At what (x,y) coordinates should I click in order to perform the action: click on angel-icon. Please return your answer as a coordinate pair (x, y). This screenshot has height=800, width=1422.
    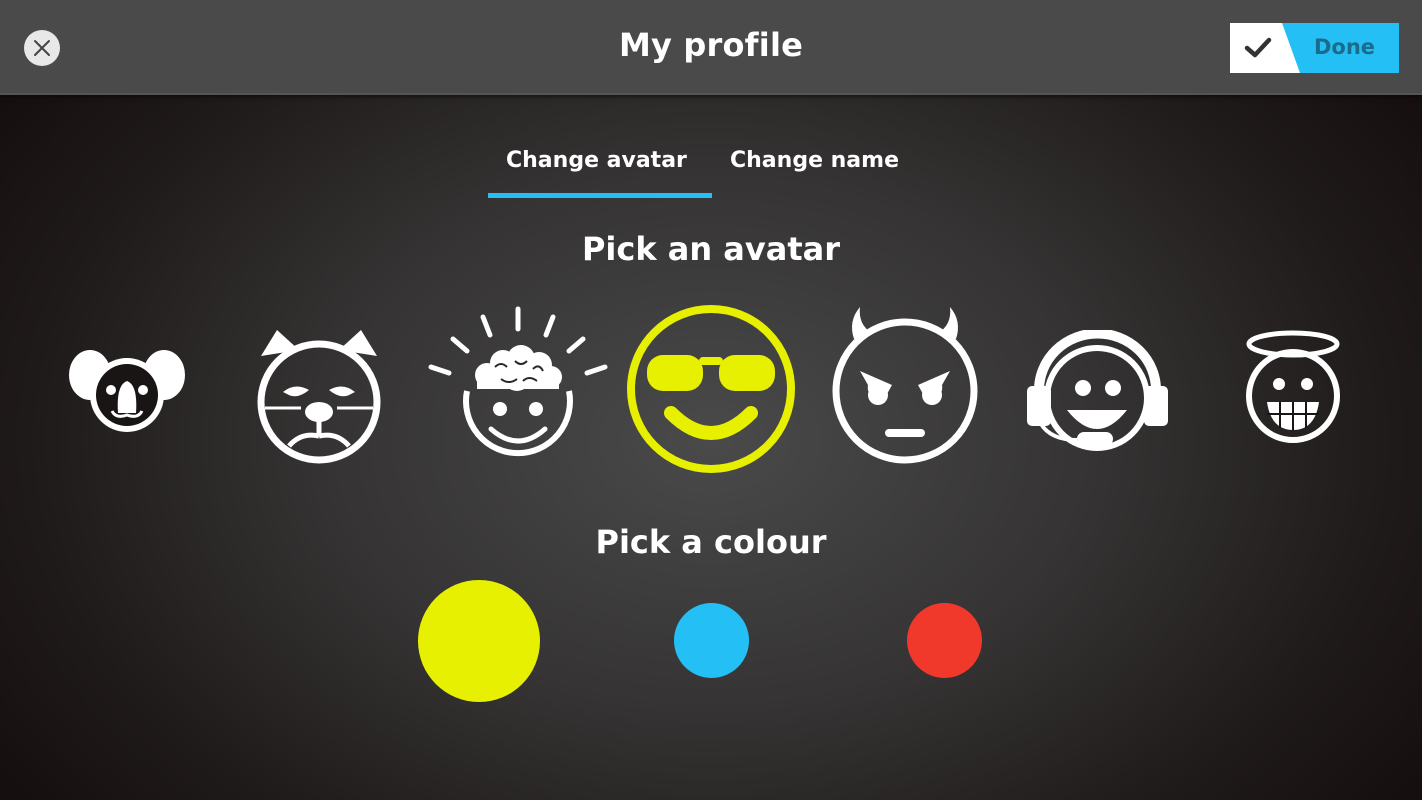
    Looking at the image, I should click on (1293, 386).